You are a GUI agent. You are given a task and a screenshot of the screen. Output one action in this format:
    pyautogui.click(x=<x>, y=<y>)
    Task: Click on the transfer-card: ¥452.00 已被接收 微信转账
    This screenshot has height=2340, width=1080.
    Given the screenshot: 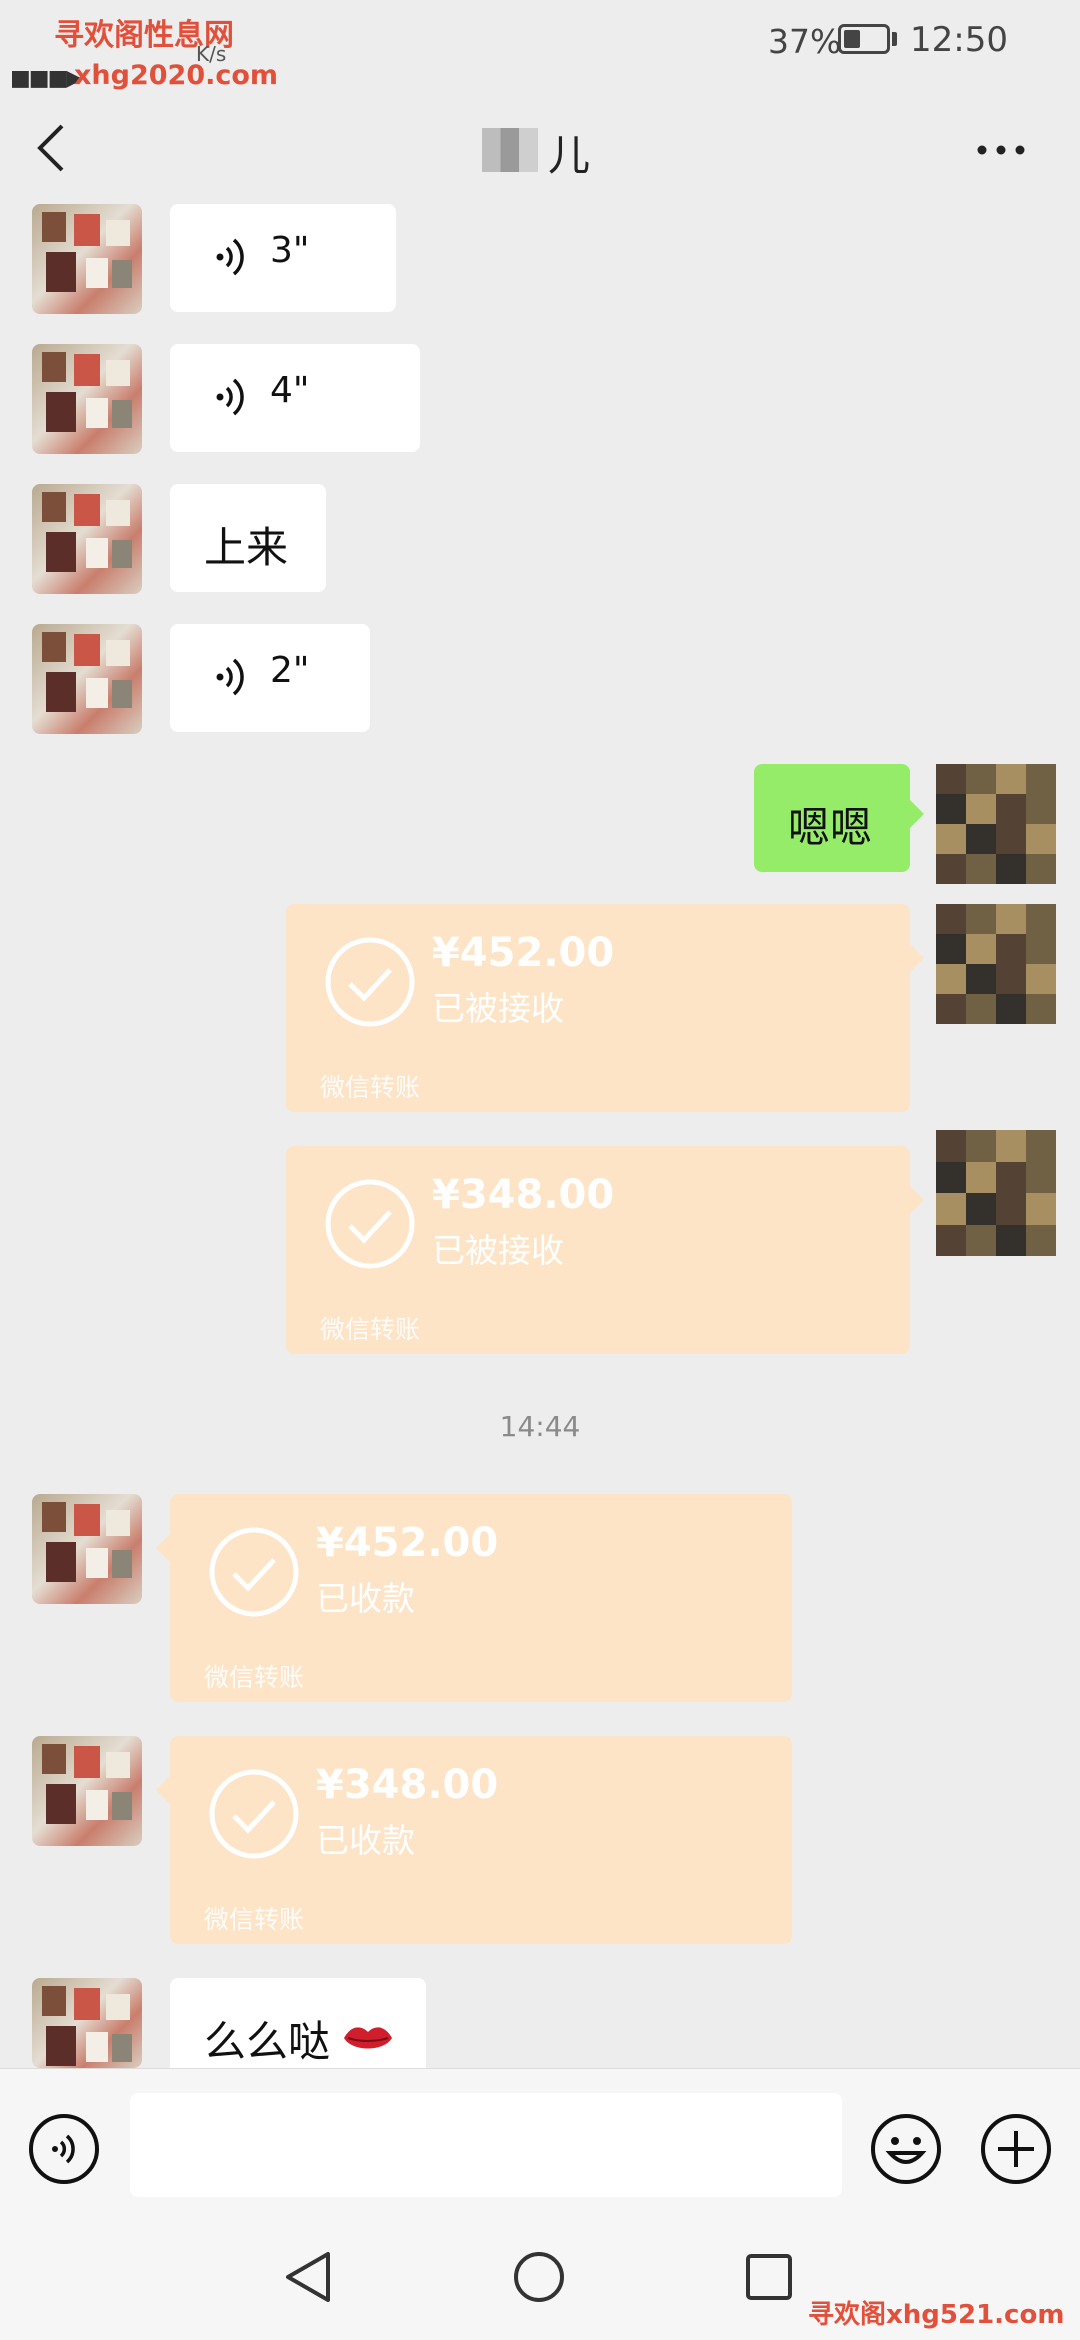 What is the action you would take?
    pyautogui.click(x=605, y=1008)
    